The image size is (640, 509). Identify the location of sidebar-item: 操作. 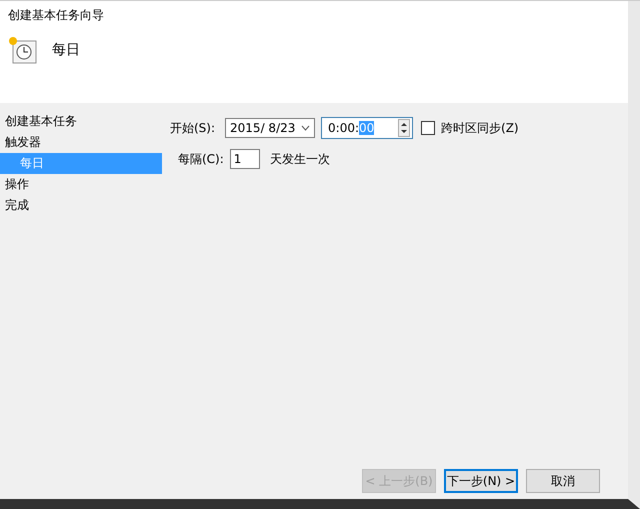
(81, 184).